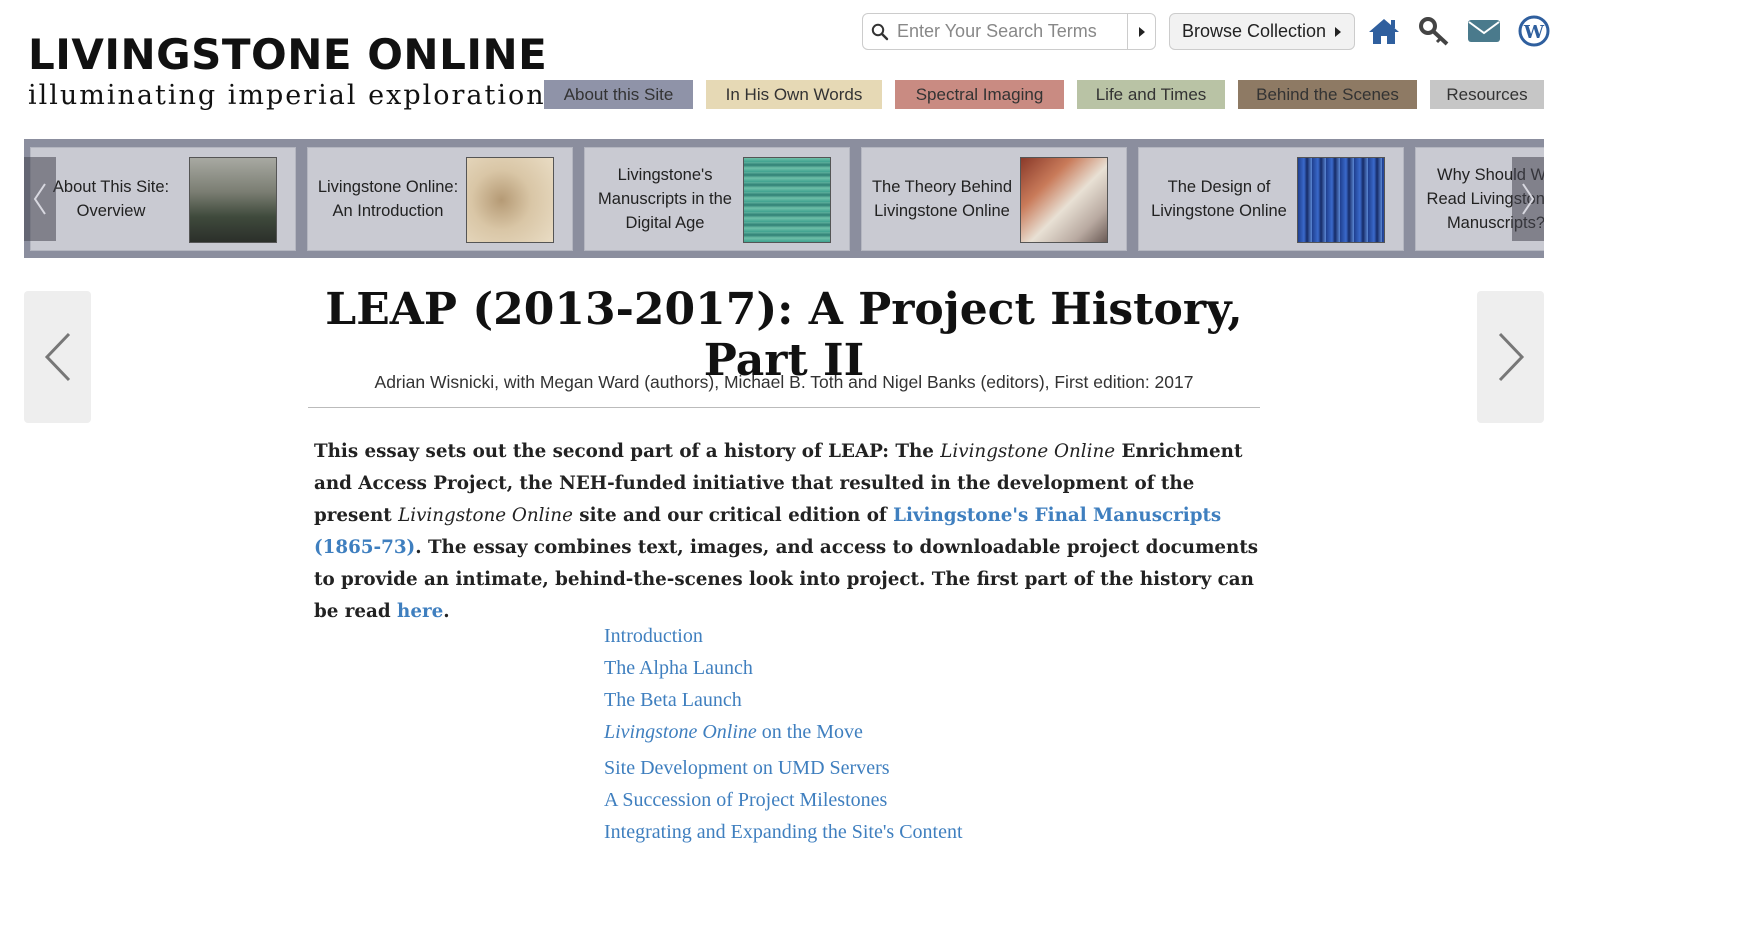 The height and width of the screenshot is (946, 1764). I want to click on toc-italic-title: Livingstone Online, so click(680, 732).